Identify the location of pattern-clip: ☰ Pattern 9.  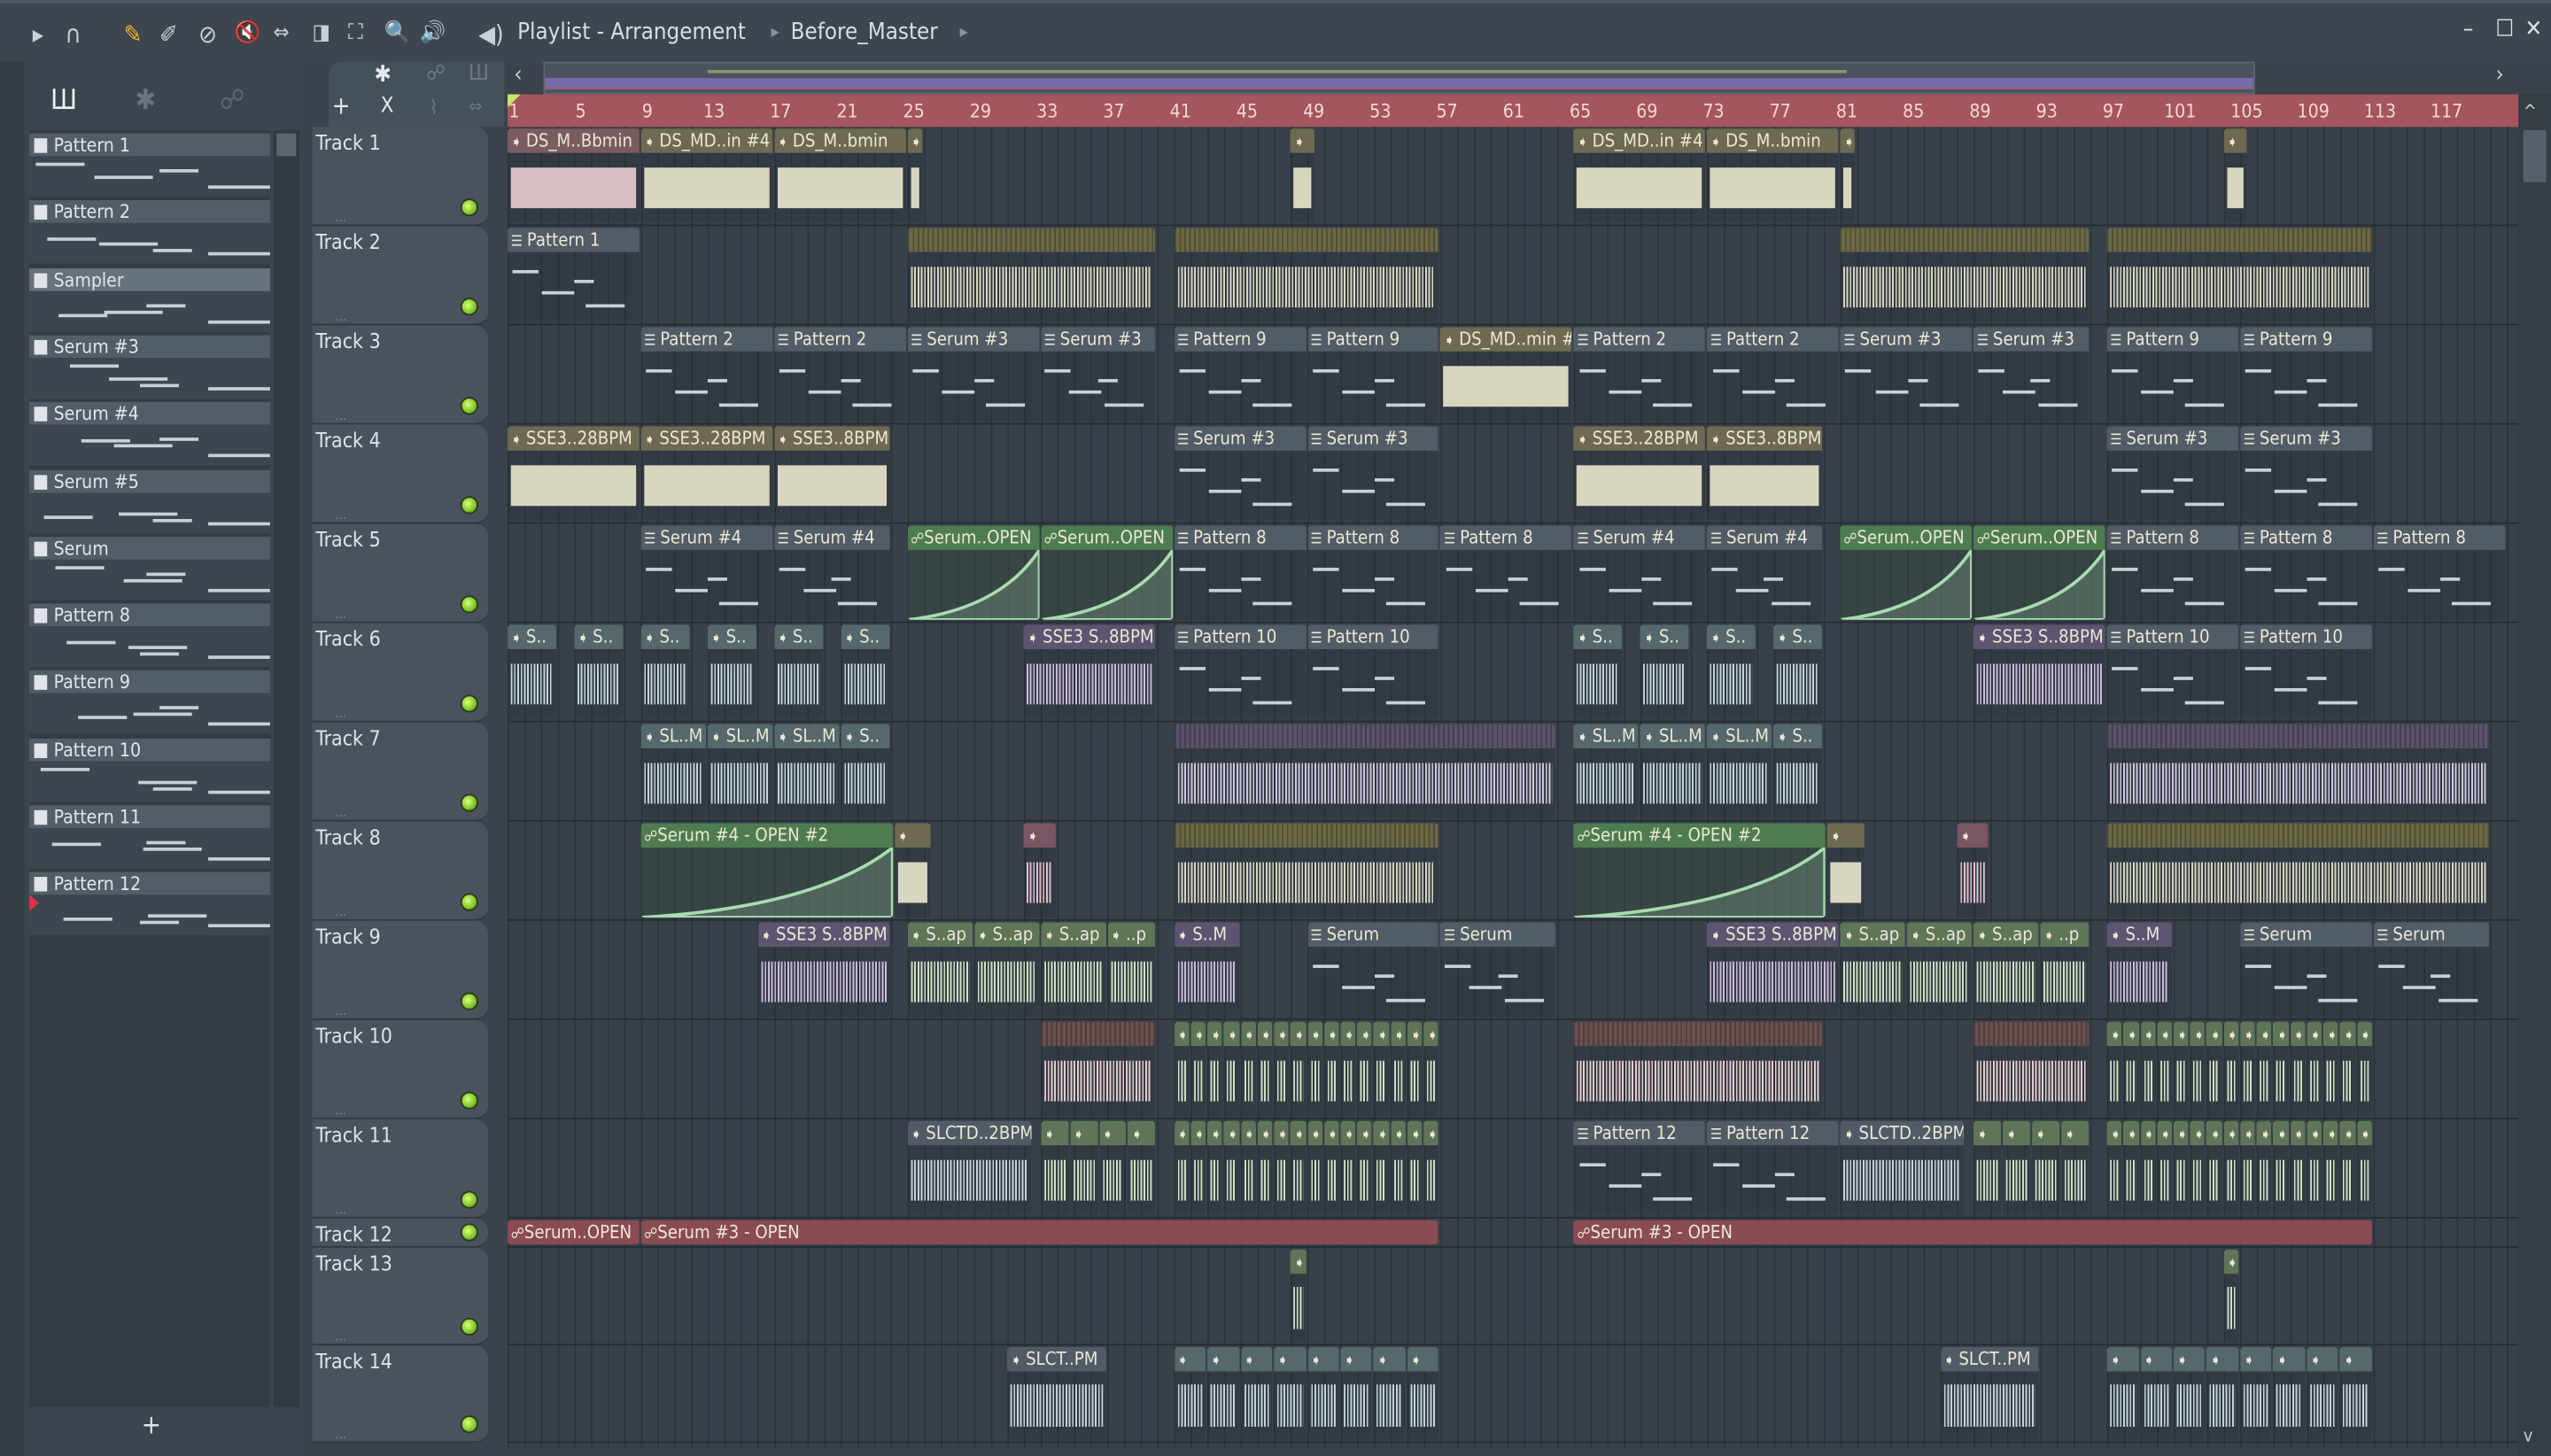
(2172, 374).